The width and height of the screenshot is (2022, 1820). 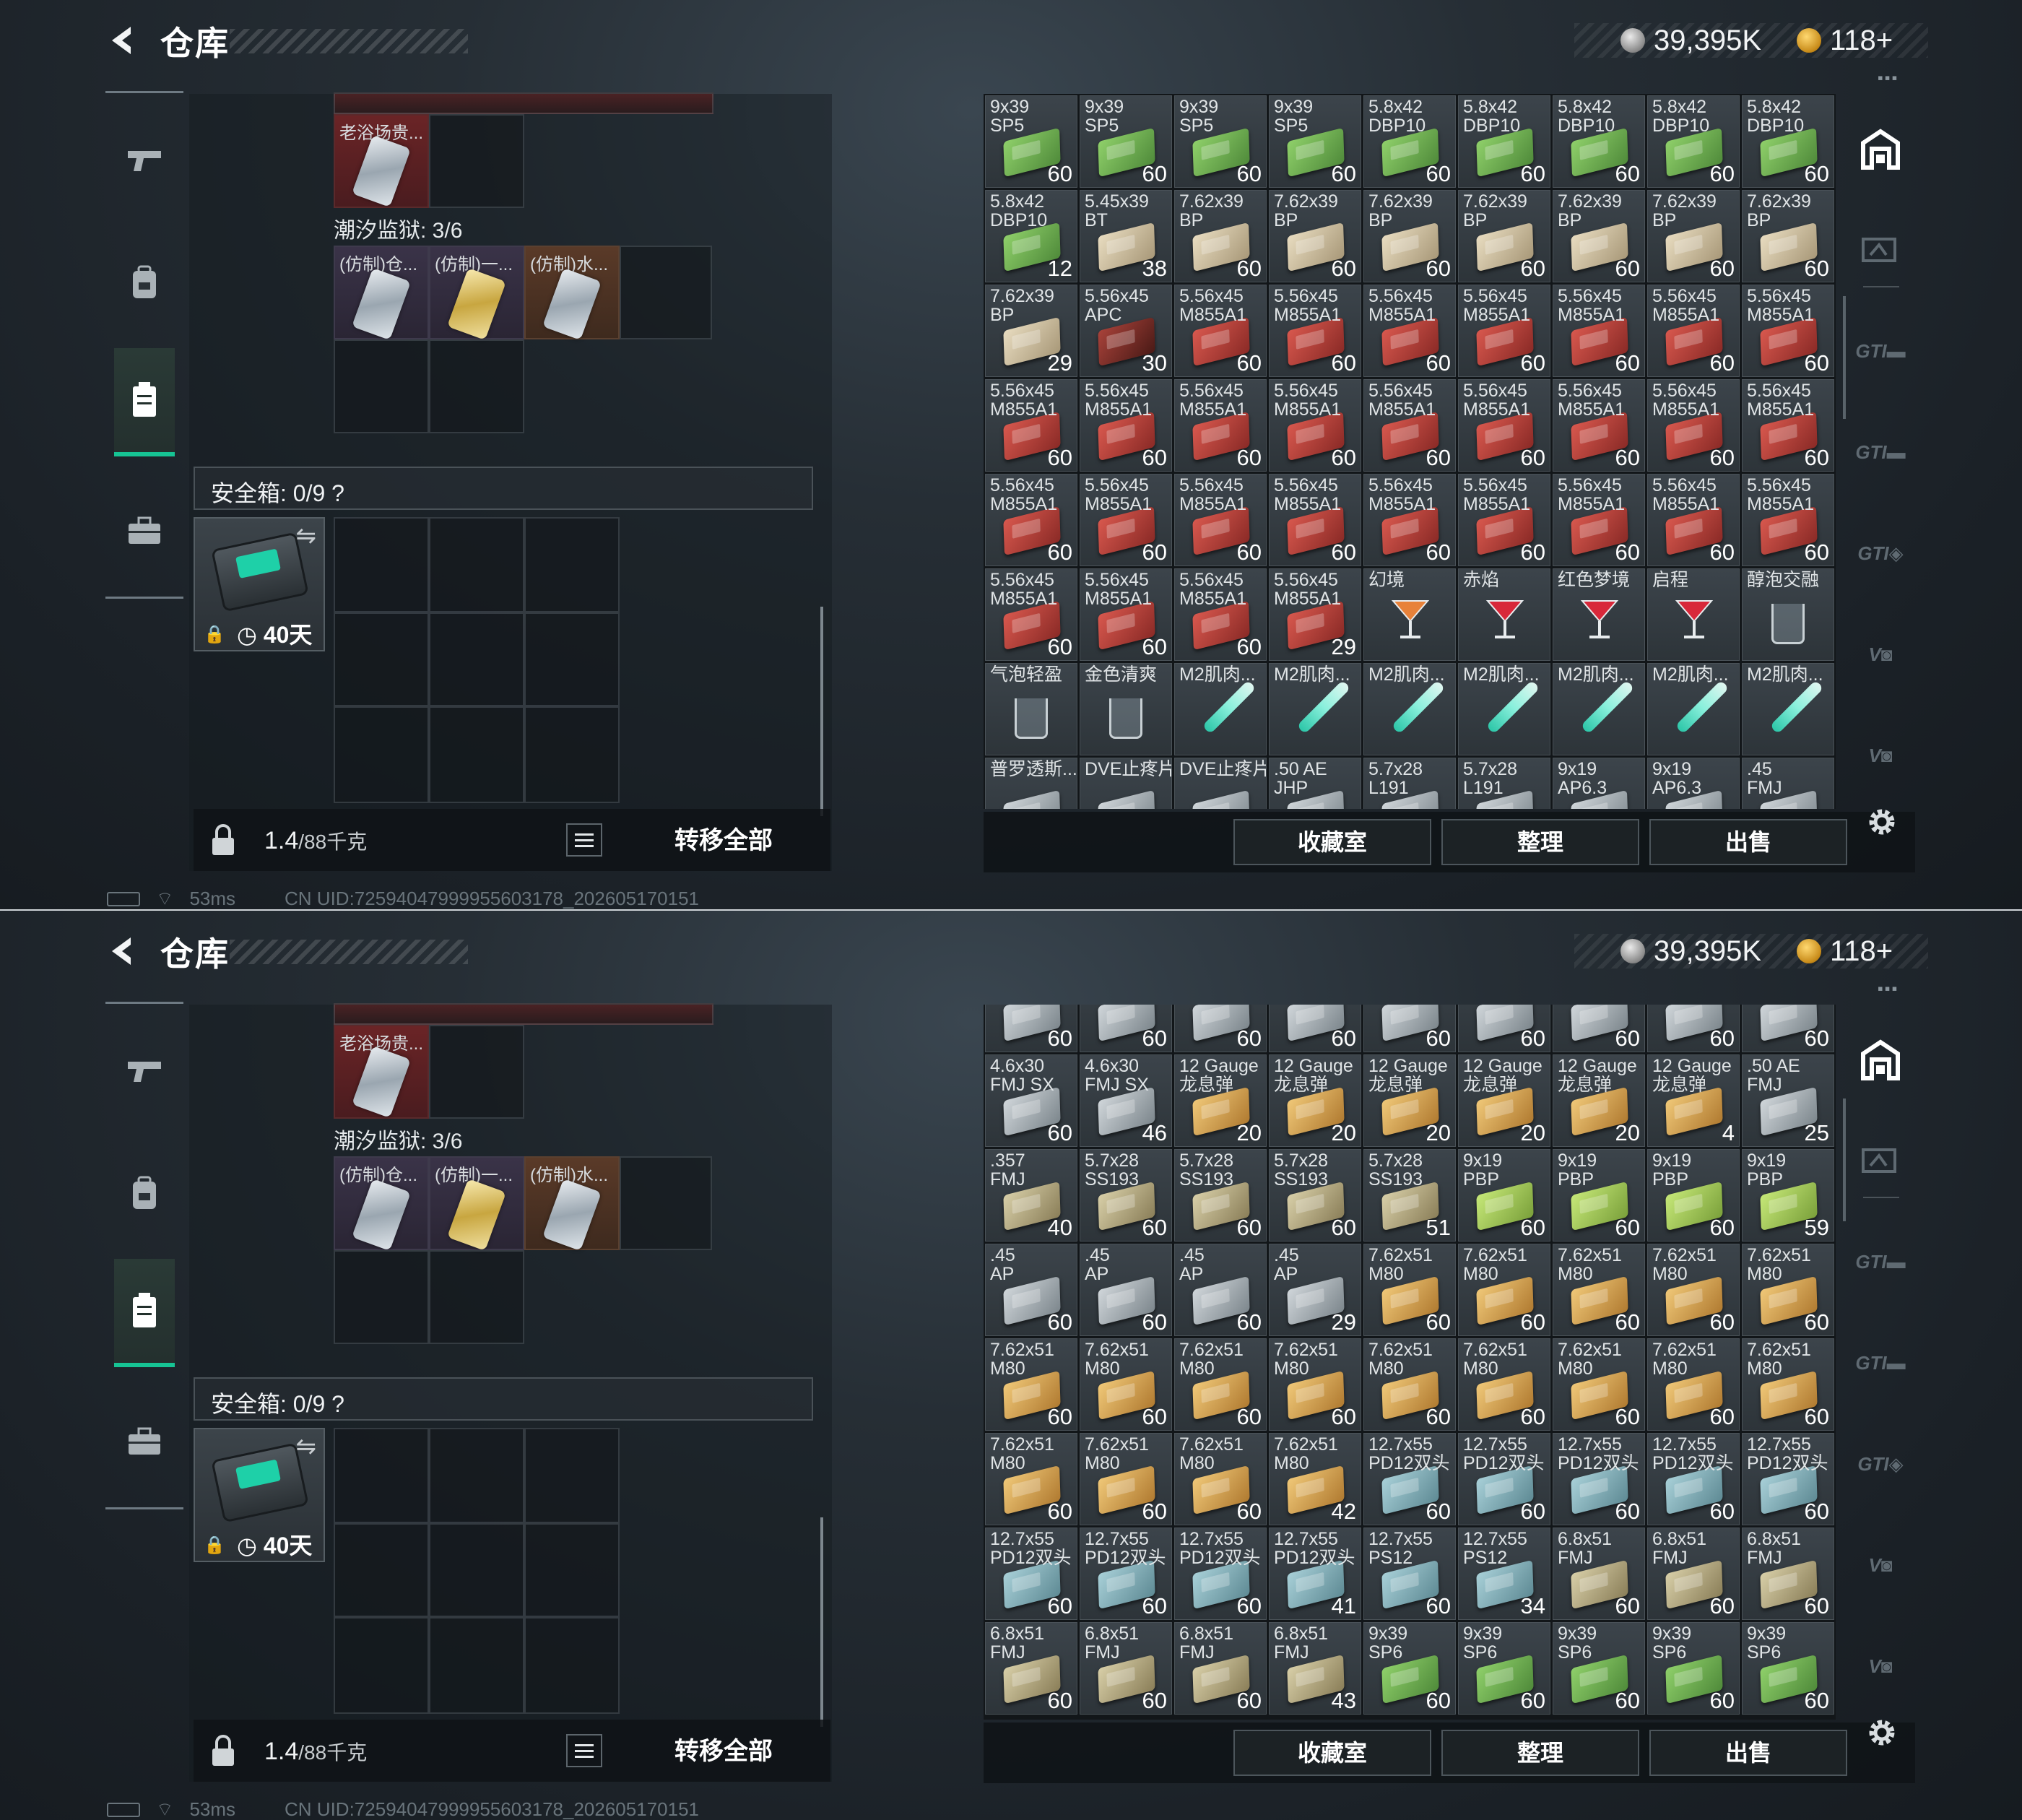 What do you see at coordinates (1504, 614) in the screenshot?
I see `inventory-item: 赤焰` at bounding box center [1504, 614].